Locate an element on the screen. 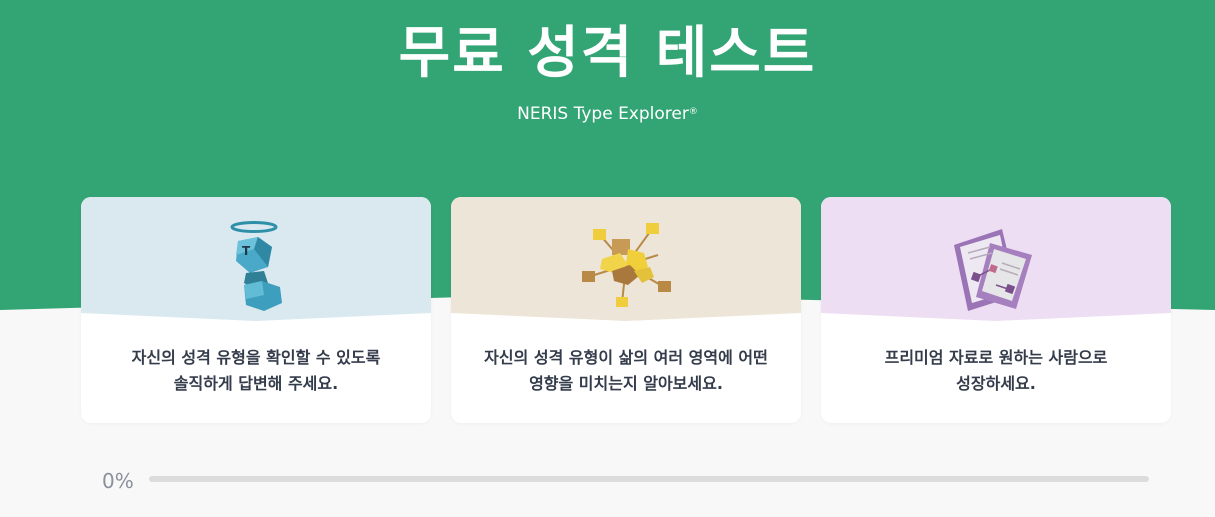 The image size is (1215, 517). info-card-honesty: T 자신의 성격 유형을 확인할 수 있도록 솔직하게 답변해 주세요. is located at coordinates (256, 310).